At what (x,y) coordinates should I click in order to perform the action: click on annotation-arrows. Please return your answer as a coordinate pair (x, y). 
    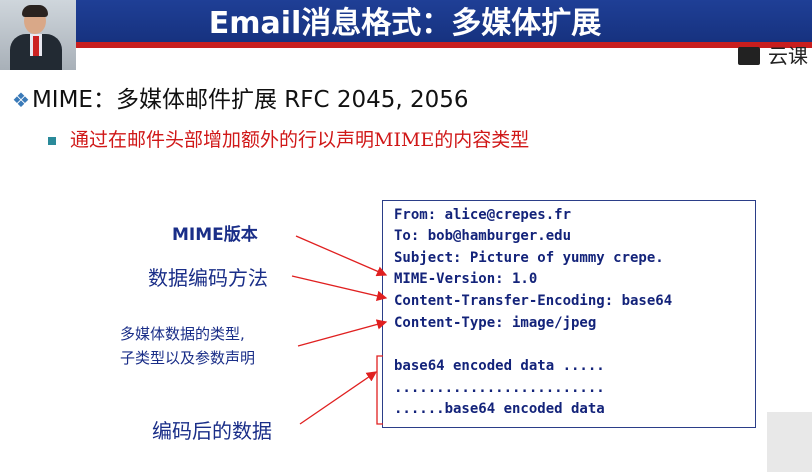
    Looking at the image, I should click on (339, 330).